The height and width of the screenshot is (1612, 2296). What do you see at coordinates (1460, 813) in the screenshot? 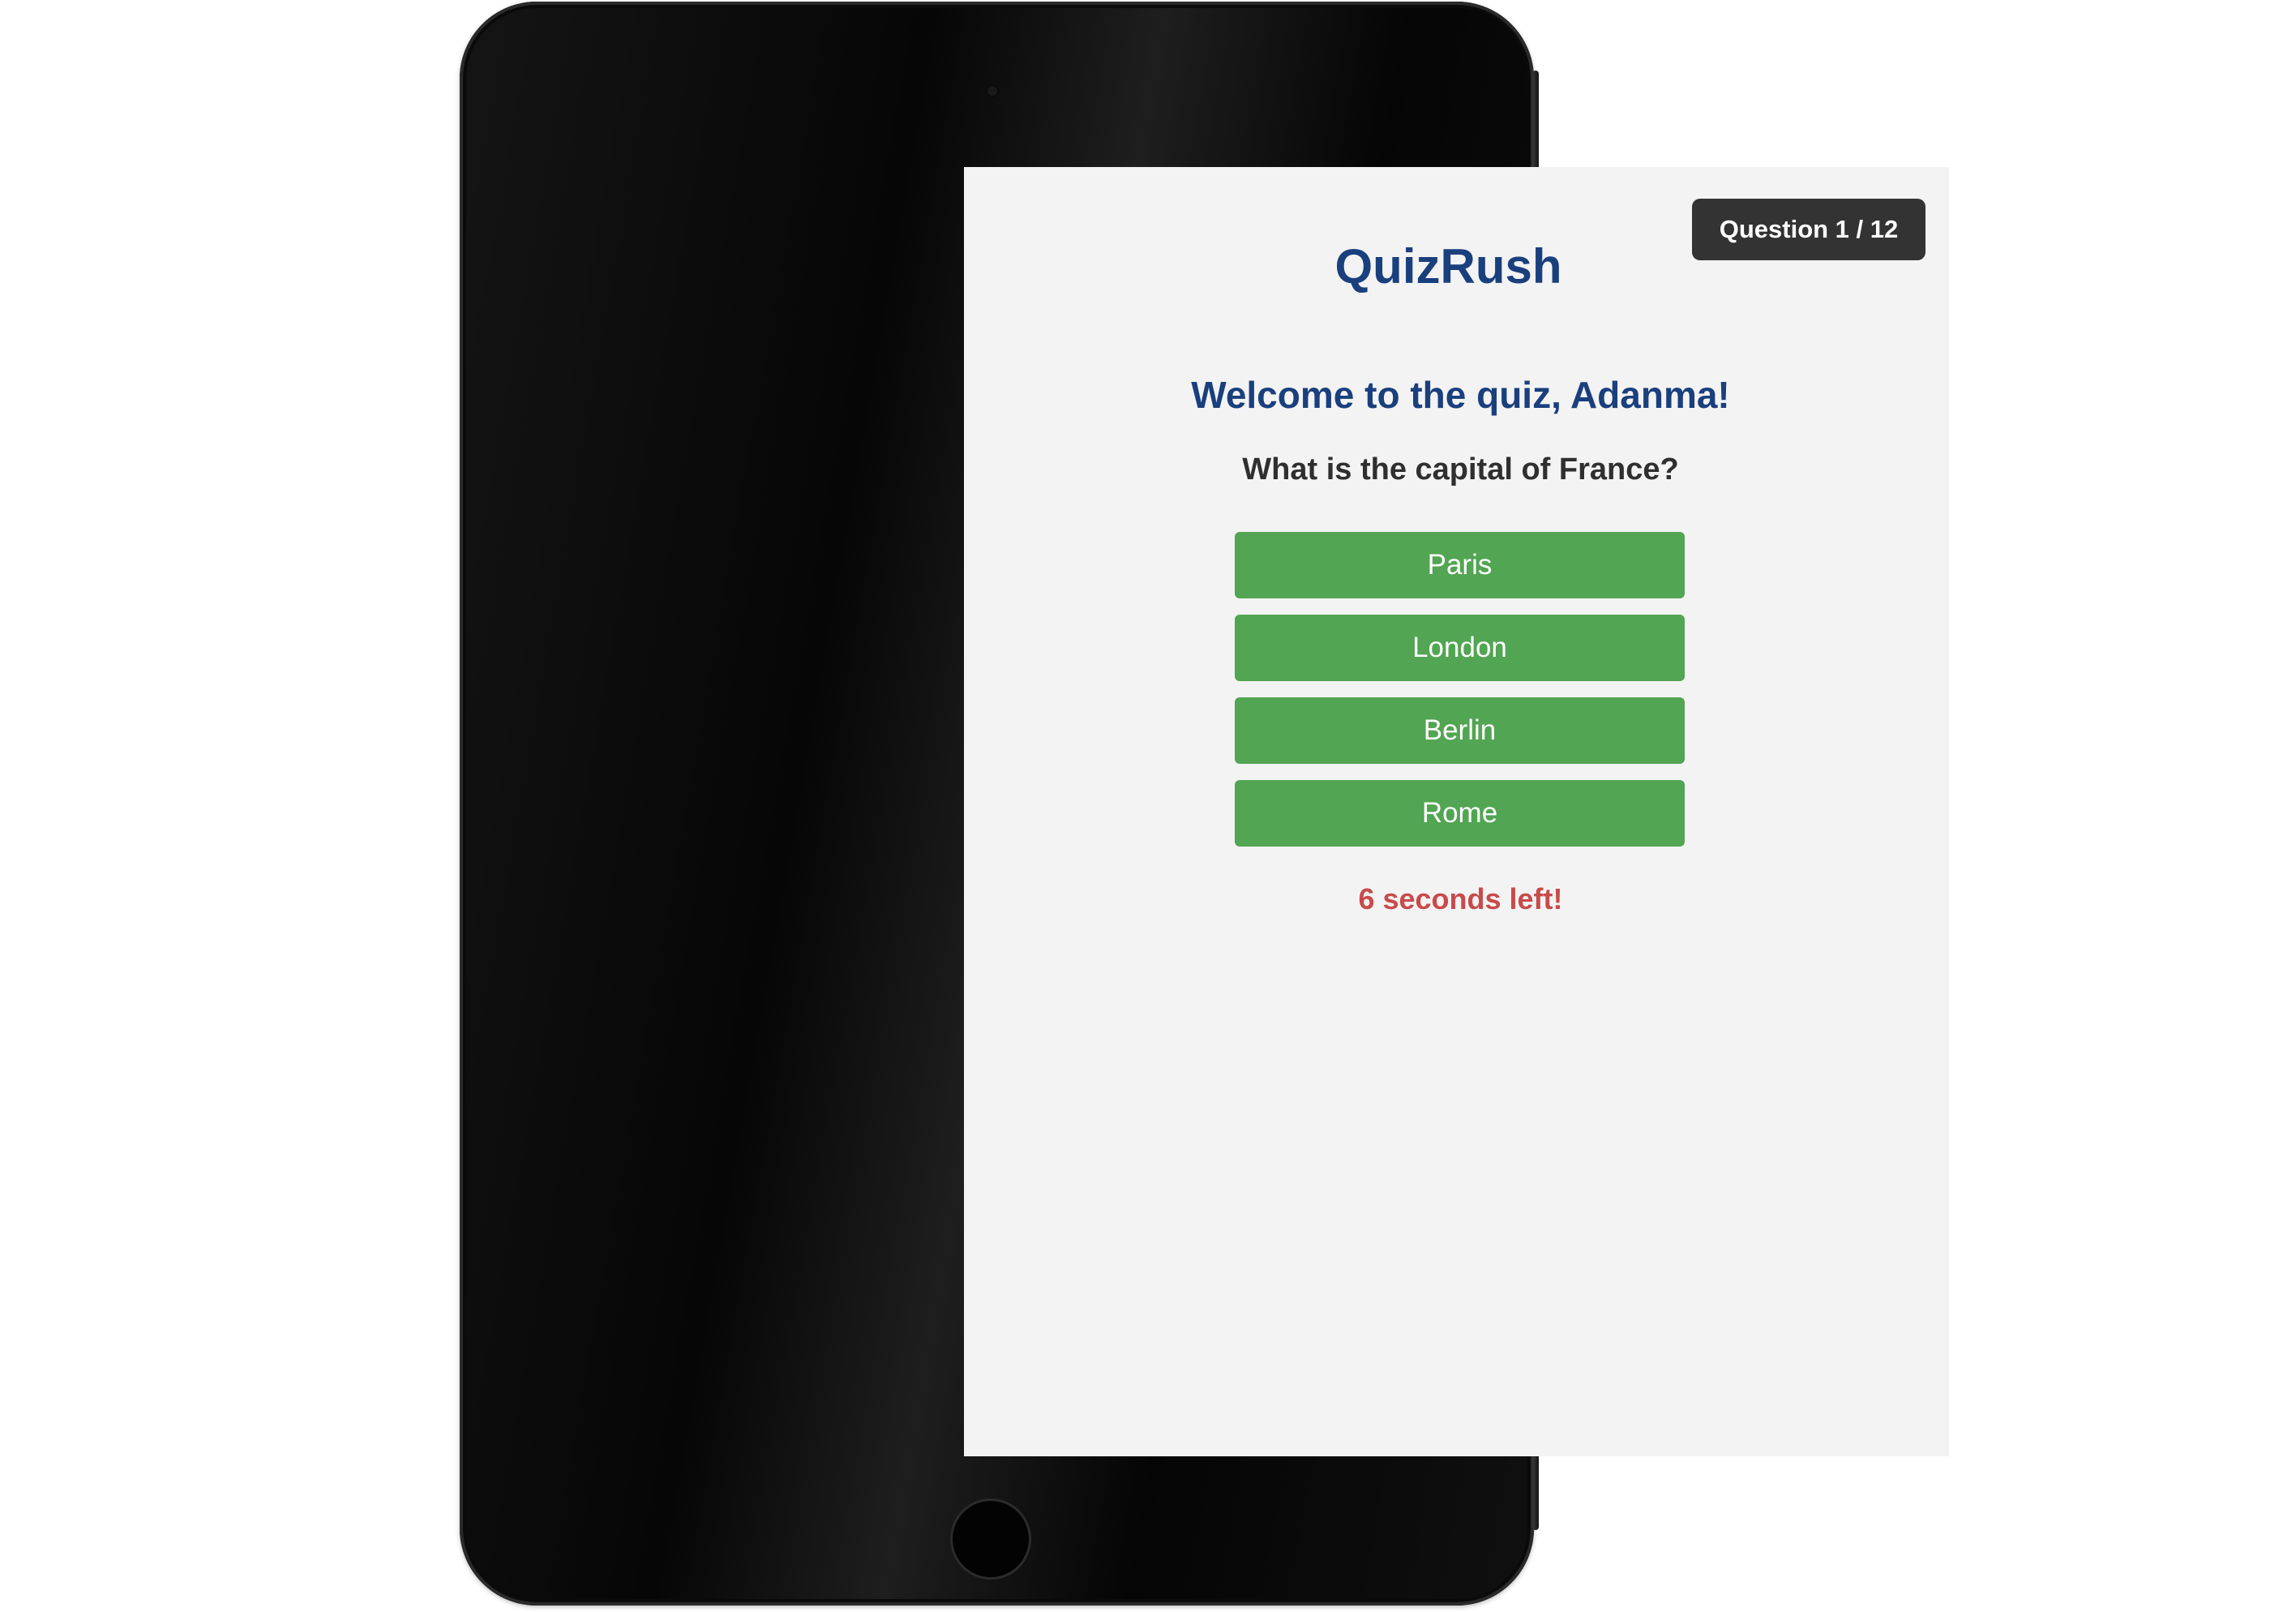
I see `answer-button-rome: Rome` at bounding box center [1460, 813].